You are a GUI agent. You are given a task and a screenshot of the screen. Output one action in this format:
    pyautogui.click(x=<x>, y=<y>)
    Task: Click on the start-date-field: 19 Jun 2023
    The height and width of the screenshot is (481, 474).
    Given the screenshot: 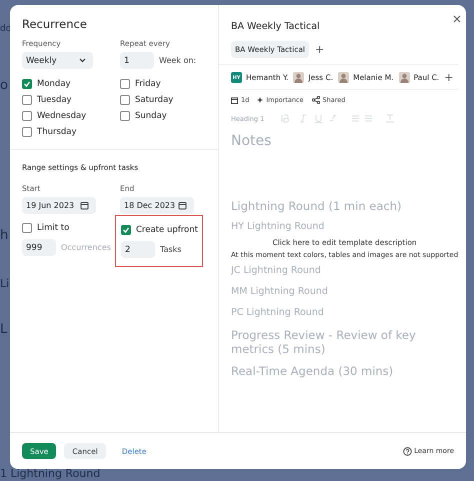 What is the action you would take?
    pyautogui.click(x=59, y=205)
    